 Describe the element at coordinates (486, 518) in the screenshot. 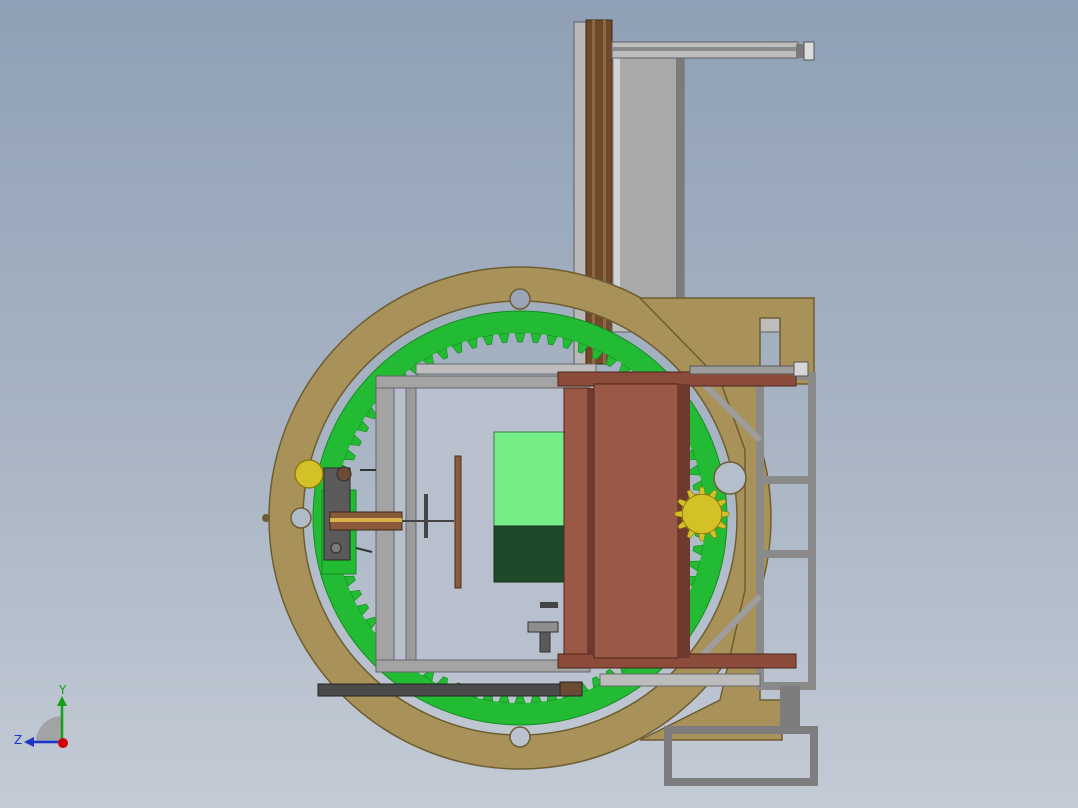

I see `square-inner-frame` at that location.